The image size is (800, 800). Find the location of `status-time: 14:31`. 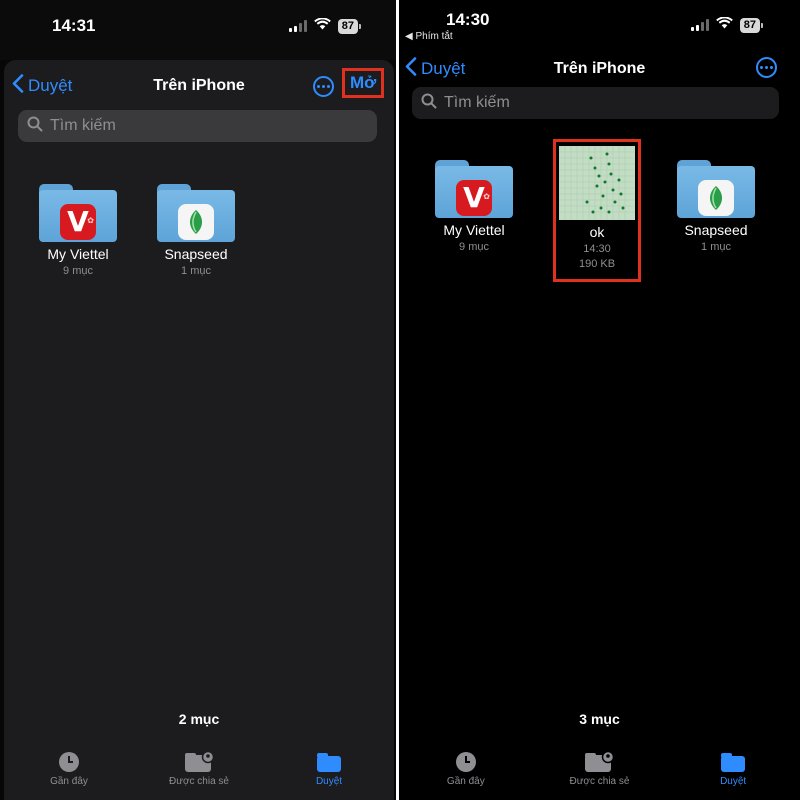

status-time: 14:31 is located at coordinates (74, 25).